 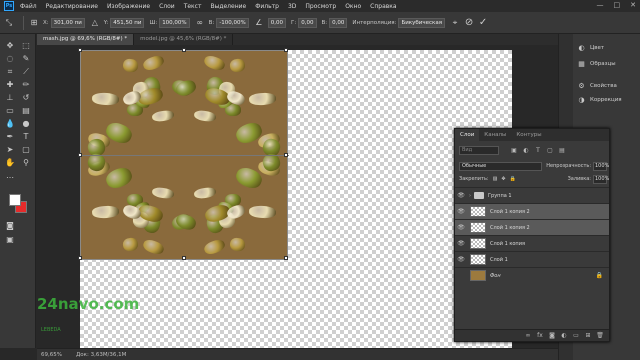 What do you see at coordinates (576, 335) in the screenshot?
I see `new-group-icon: ▭` at bounding box center [576, 335].